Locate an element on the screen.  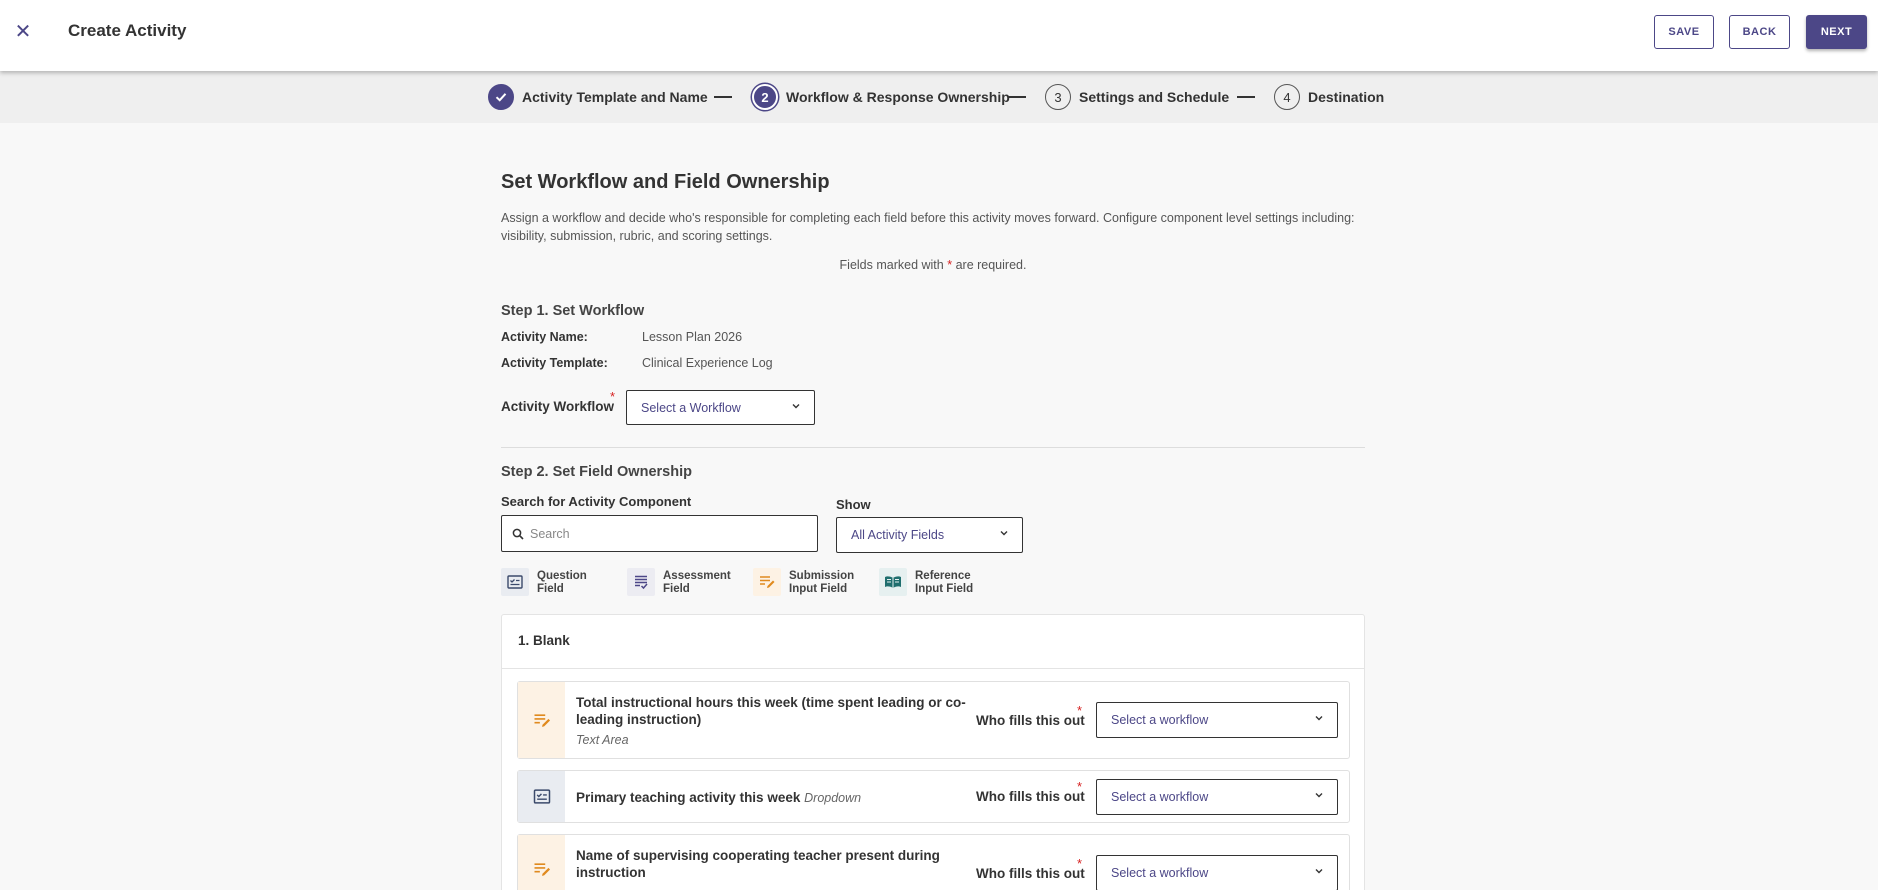
step-label: Activity Template and Name is located at coordinates (615, 97).